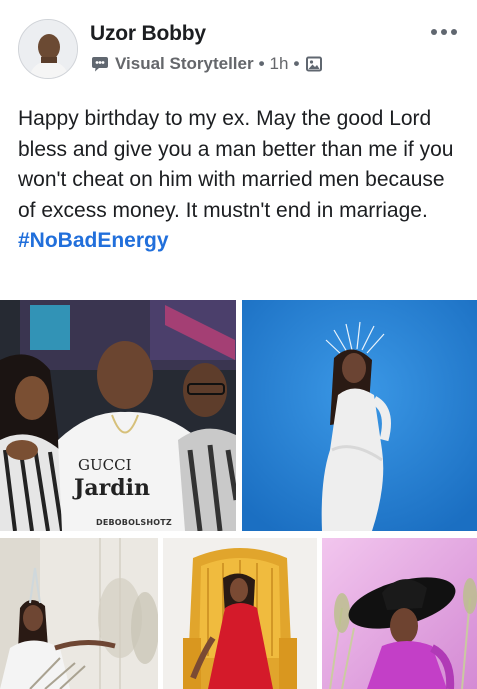  What do you see at coordinates (184, 63) in the screenshot?
I see `author-role: Visual Storyteller` at bounding box center [184, 63].